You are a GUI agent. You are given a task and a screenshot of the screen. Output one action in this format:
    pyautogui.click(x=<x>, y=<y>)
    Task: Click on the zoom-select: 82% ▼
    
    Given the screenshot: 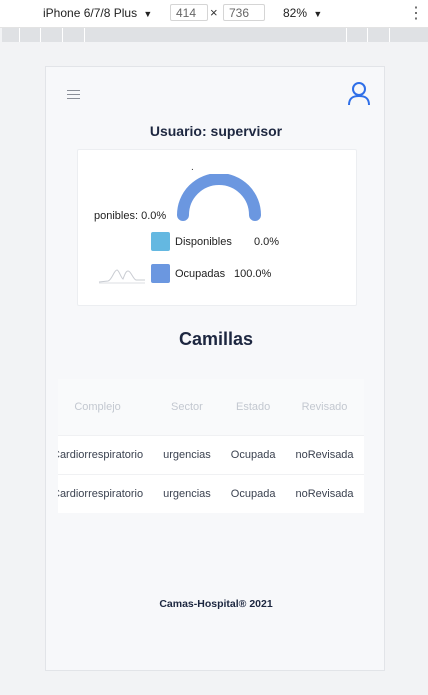 What is the action you would take?
    pyautogui.click(x=302, y=13)
    